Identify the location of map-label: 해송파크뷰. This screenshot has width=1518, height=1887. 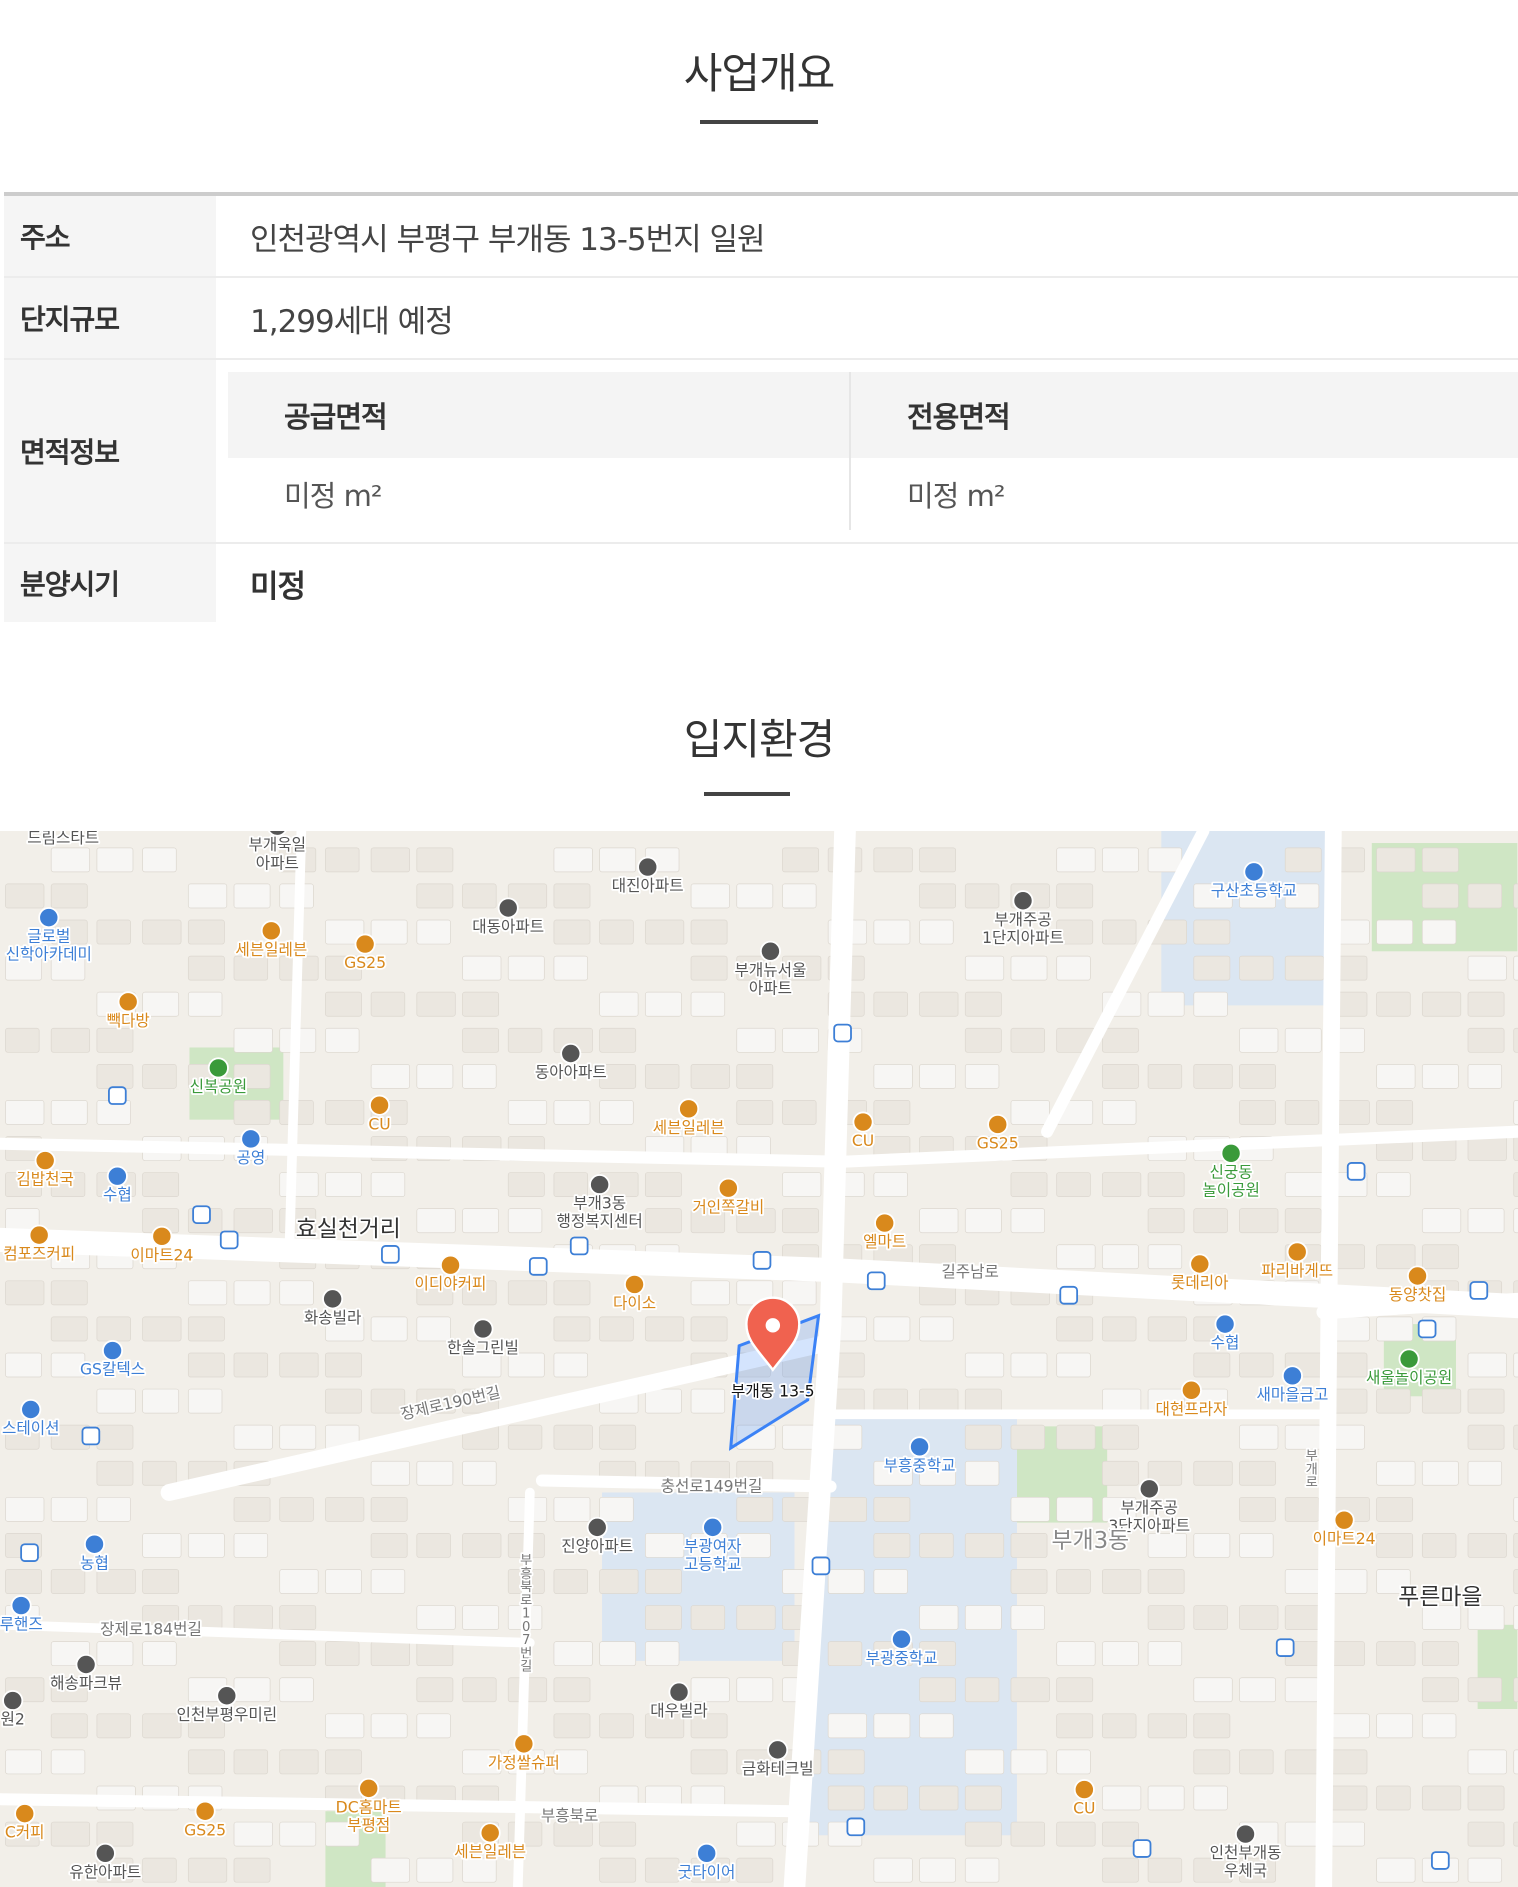
(86, 1683).